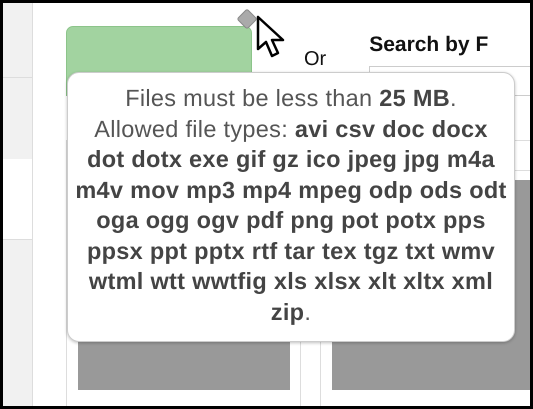  I want to click on or-label: Or, so click(315, 60).